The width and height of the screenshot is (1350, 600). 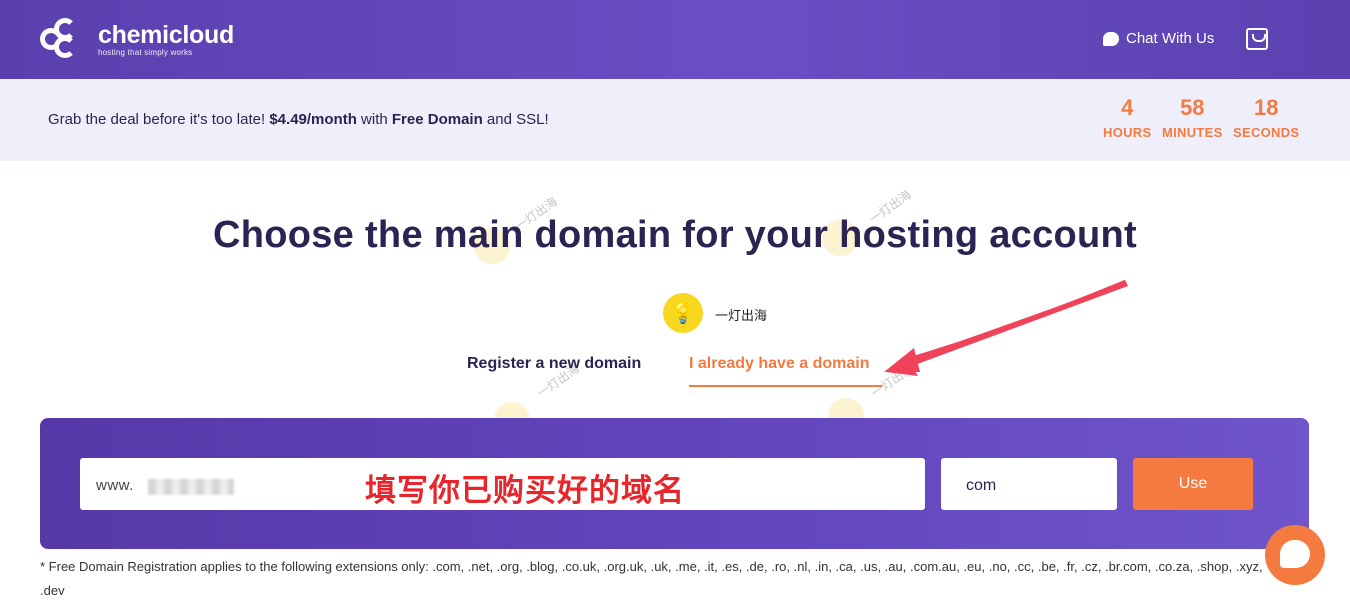 I want to click on cart-icon, so click(x=1257, y=39).